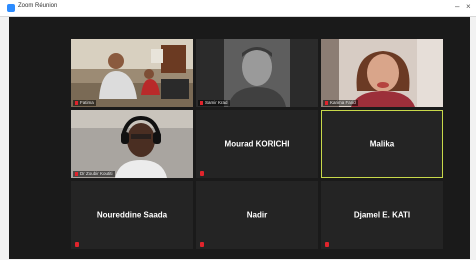  I want to click on zoom-logo-icon, so click(11, 8).